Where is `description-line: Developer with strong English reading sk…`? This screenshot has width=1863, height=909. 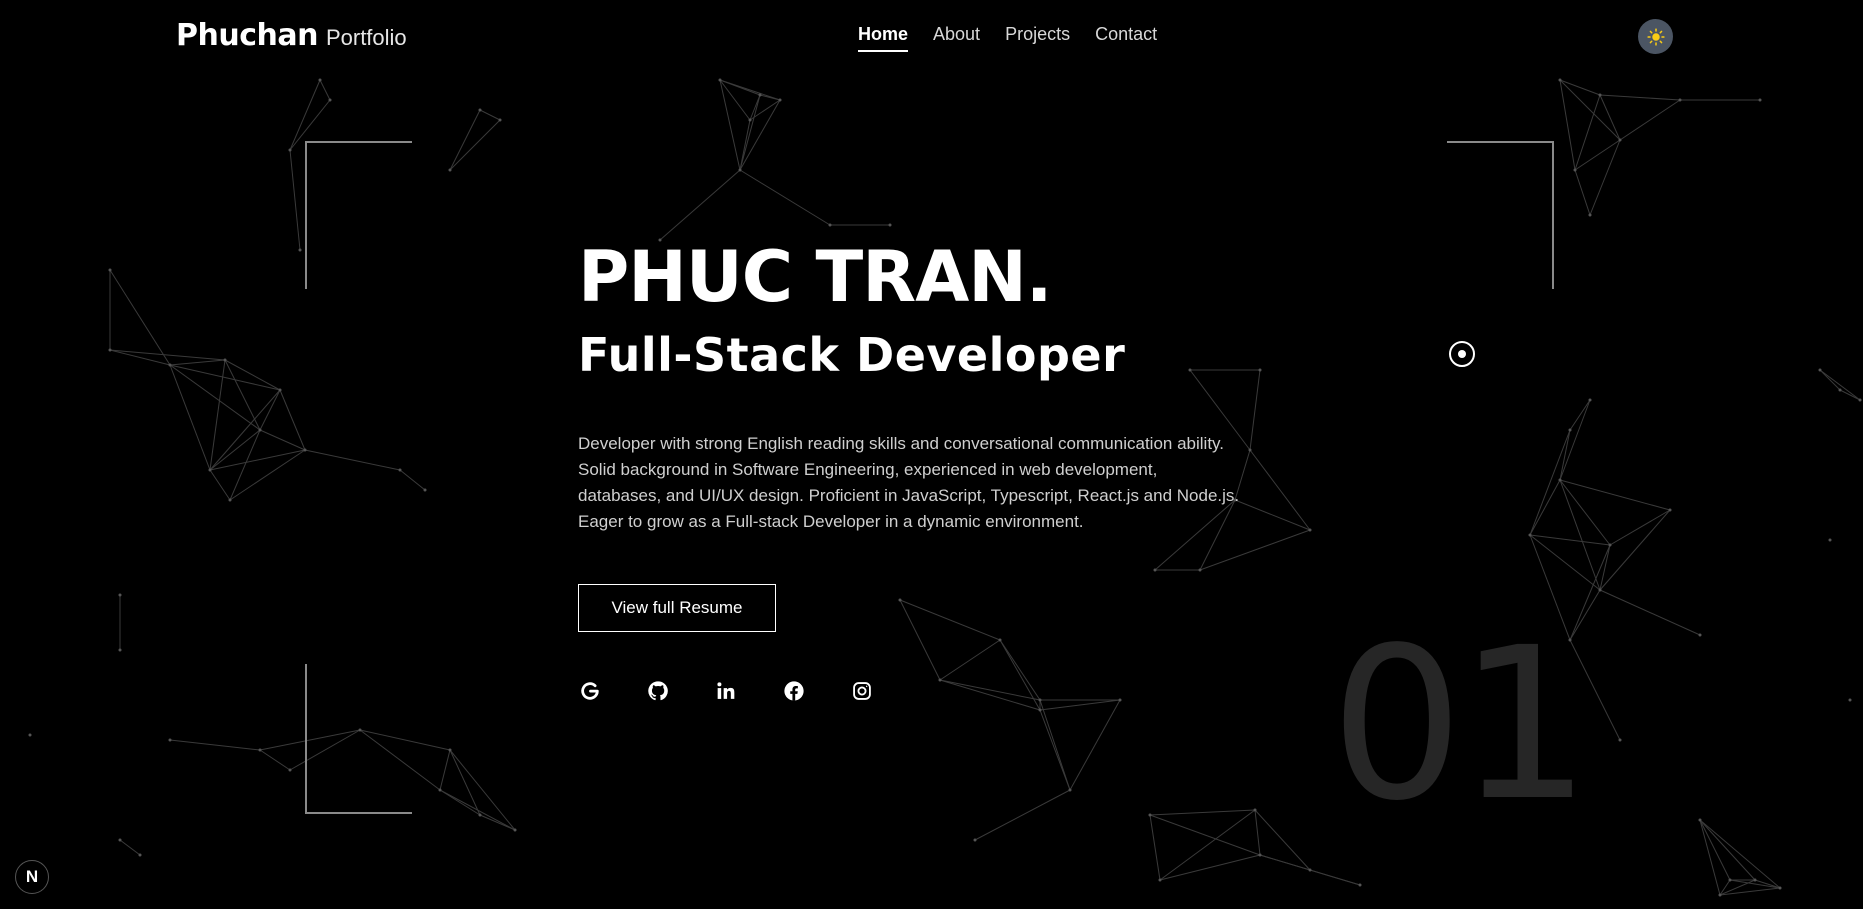 description-line: Developer with strong English reading sk… is located at coordinates (901, 443).